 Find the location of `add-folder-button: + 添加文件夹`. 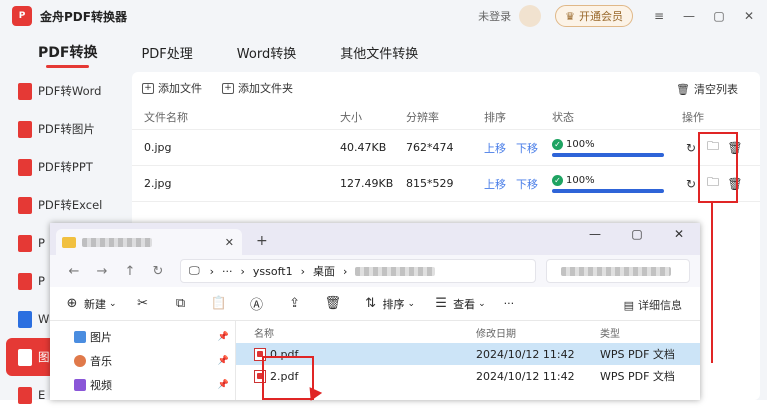

add-folder-button: + 添加文件夹 is located at coordinates (257, 88).